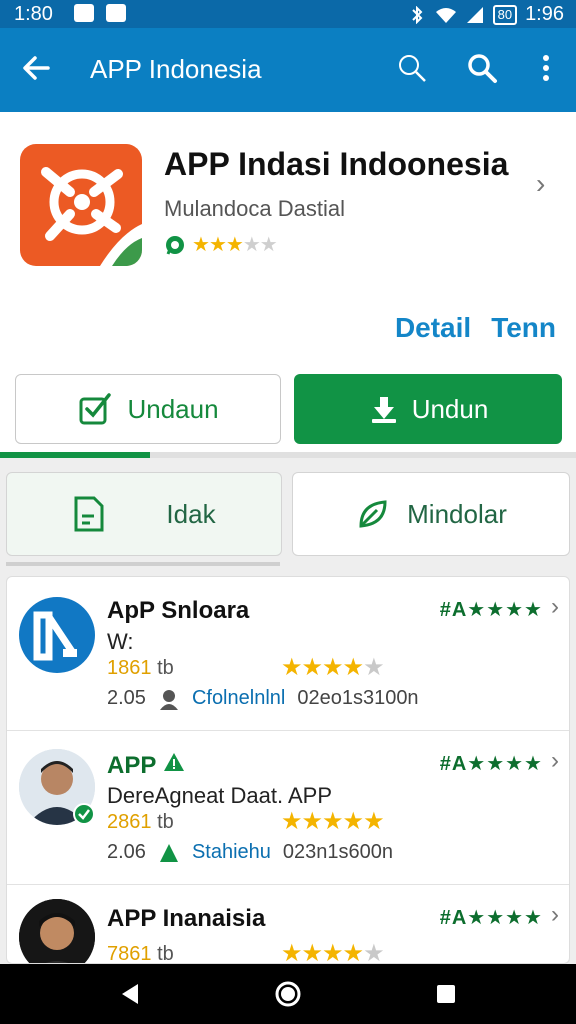 This screenshot has width=576, height=1024. I want to click on wifi-icon, so click(445, 15).